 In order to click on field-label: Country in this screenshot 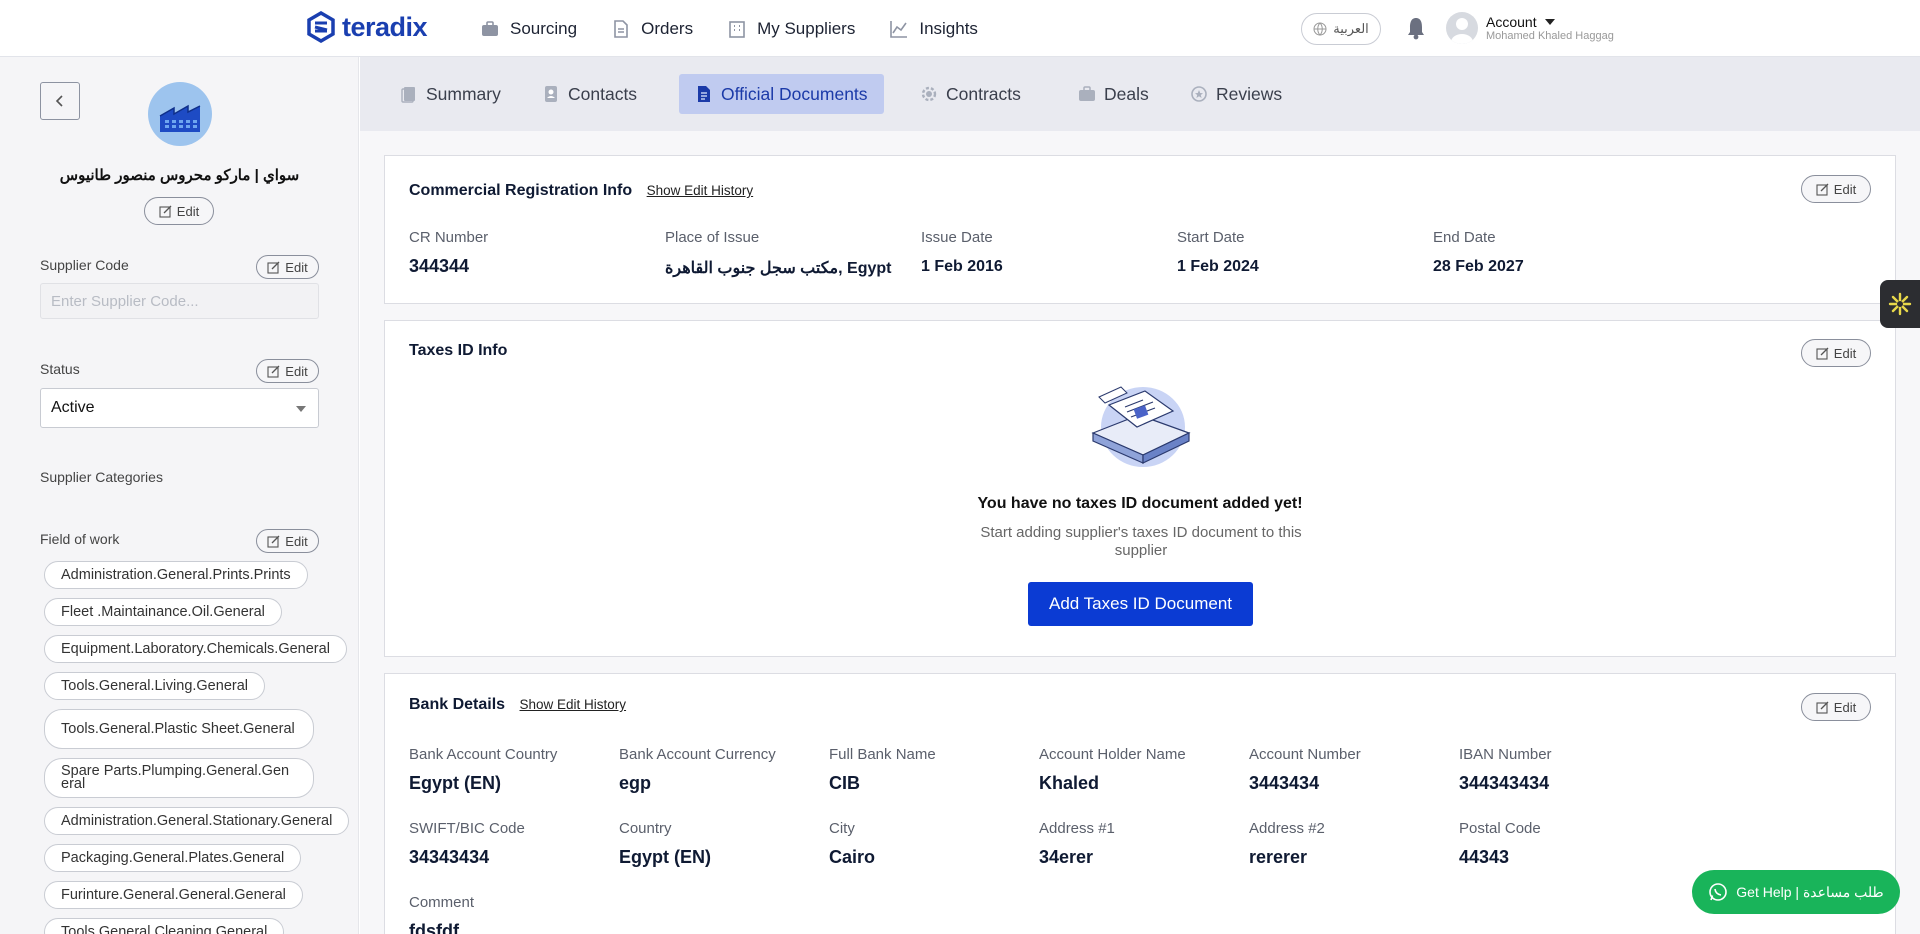, I will do `click(645, 828)`.